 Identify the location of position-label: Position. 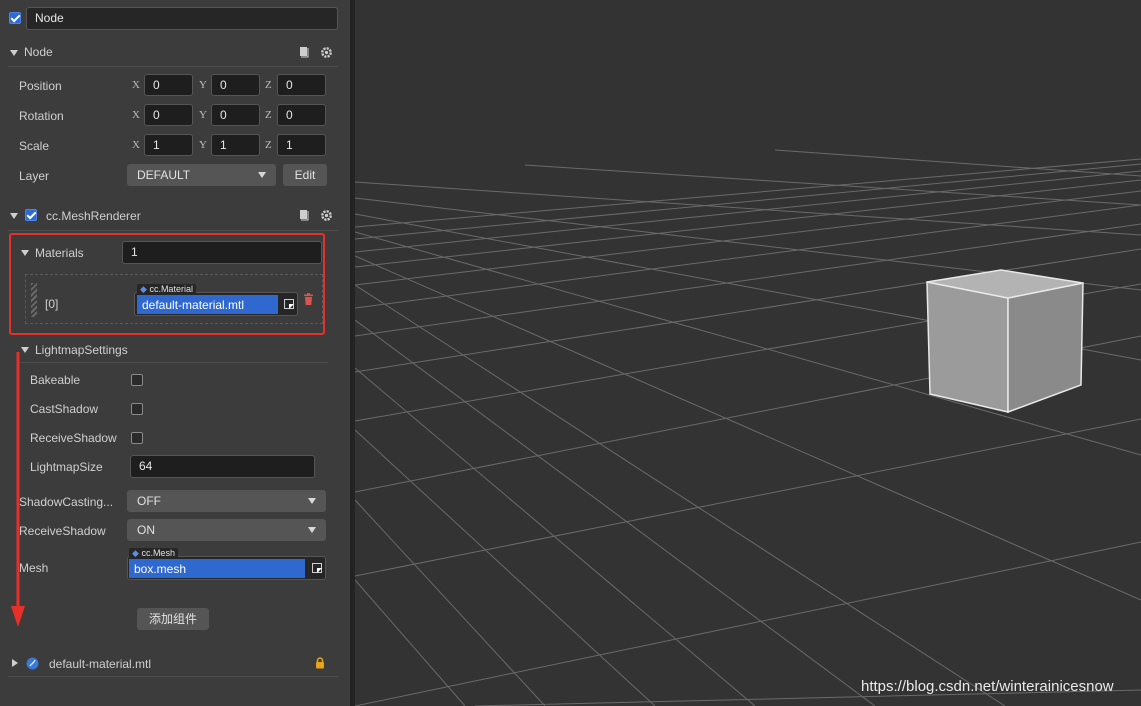
(40, 86).